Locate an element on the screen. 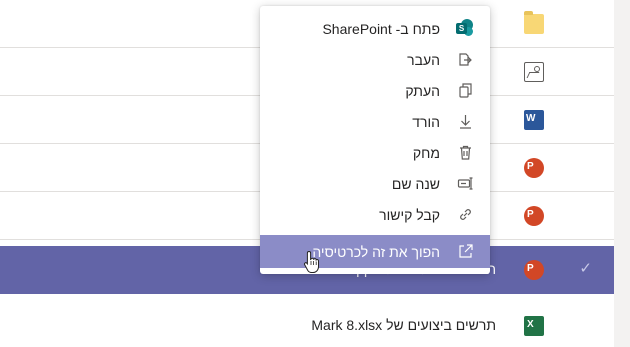 The width and height of the screenshot is (630, 347). check-icon: ✓ is located at coordinates (585, 268).